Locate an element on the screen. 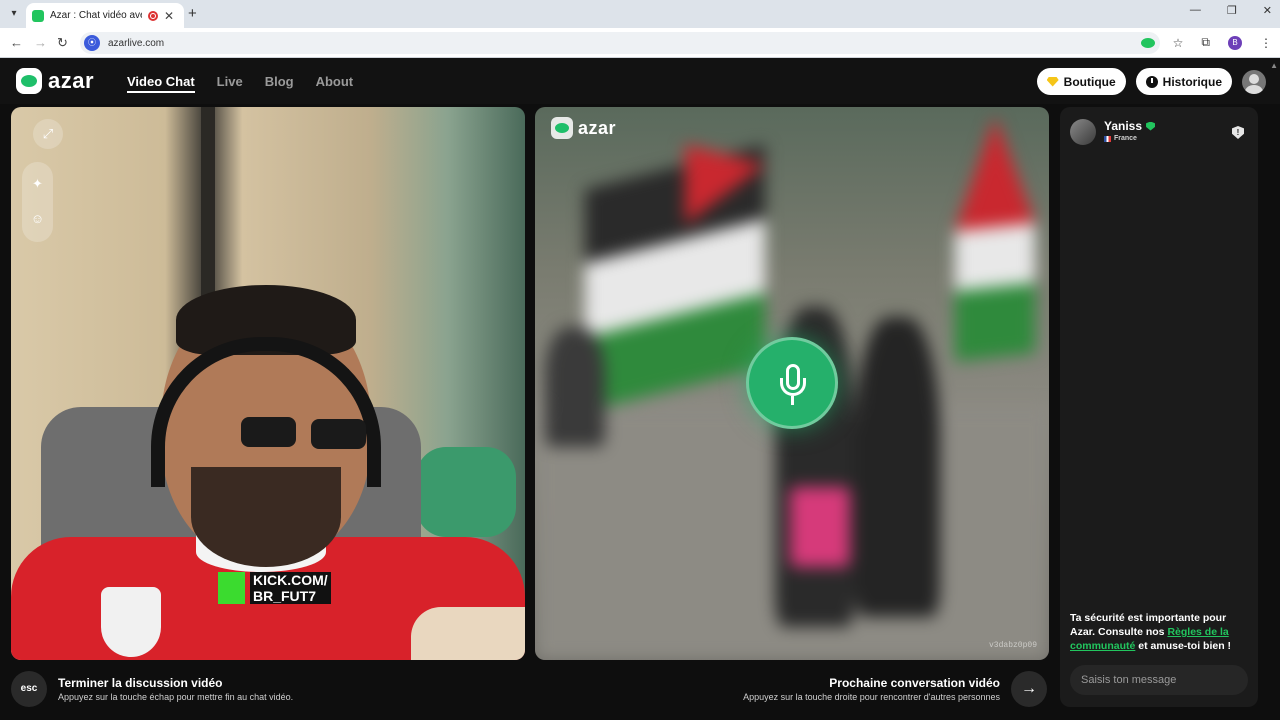 Image resolution: width=1280 pixels, height=720 pixels. bookmark-star-icon: ☆ is located at coordinates (1178, 43).